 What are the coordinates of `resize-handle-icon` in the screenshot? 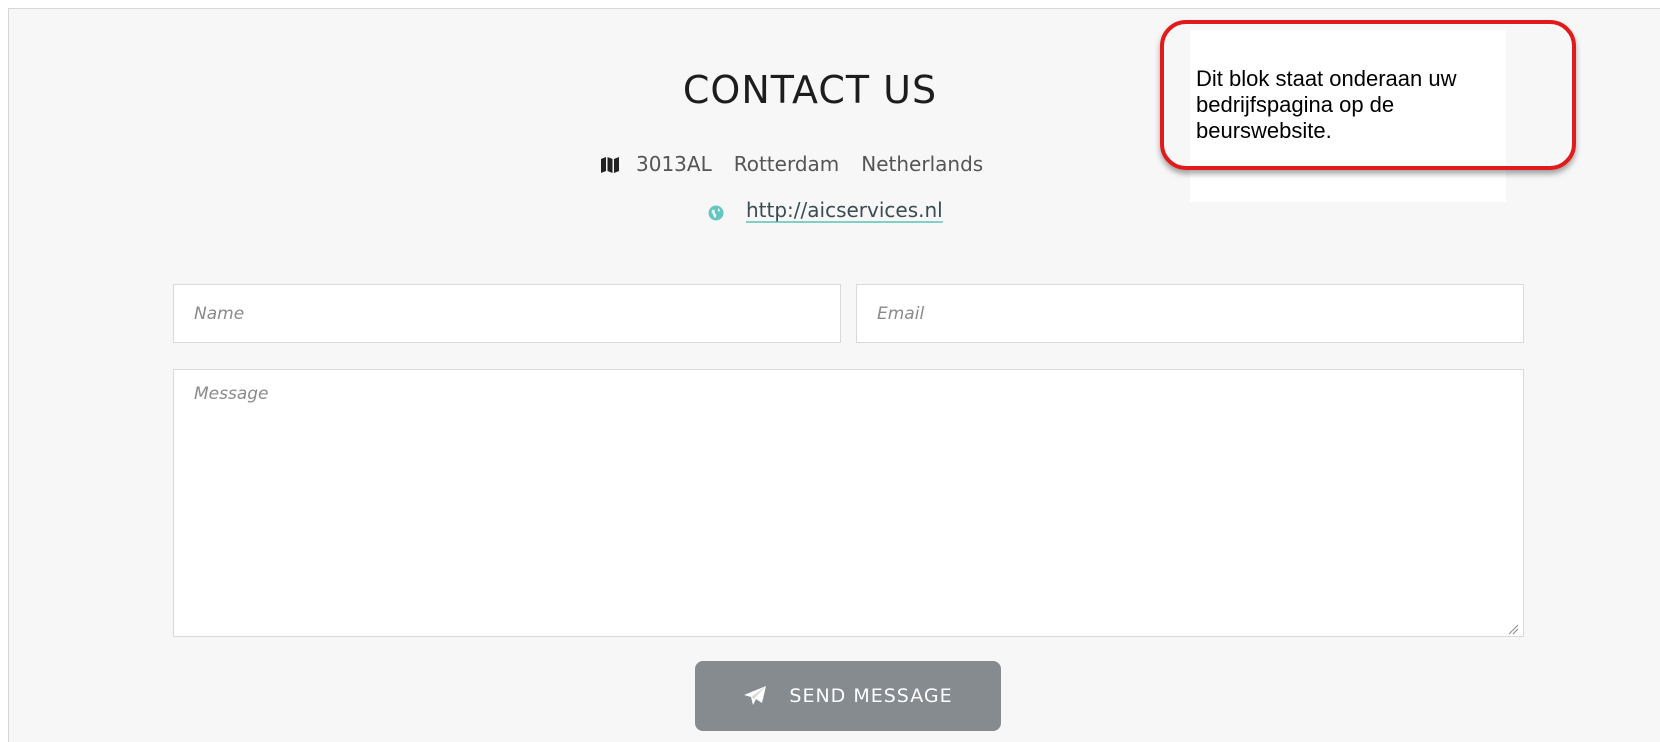 It's located at (1513, 627).